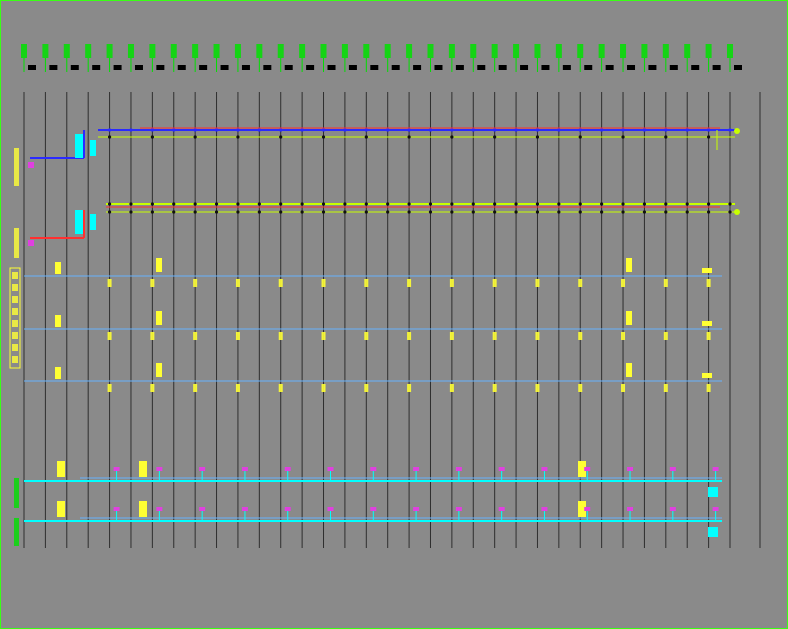 Image resolution: width=788 pixels, height=629 pixels. What do you see at coordinates (15, 347) in the screenshot?
I see `legend-entry` at bounding box center [15, 347].